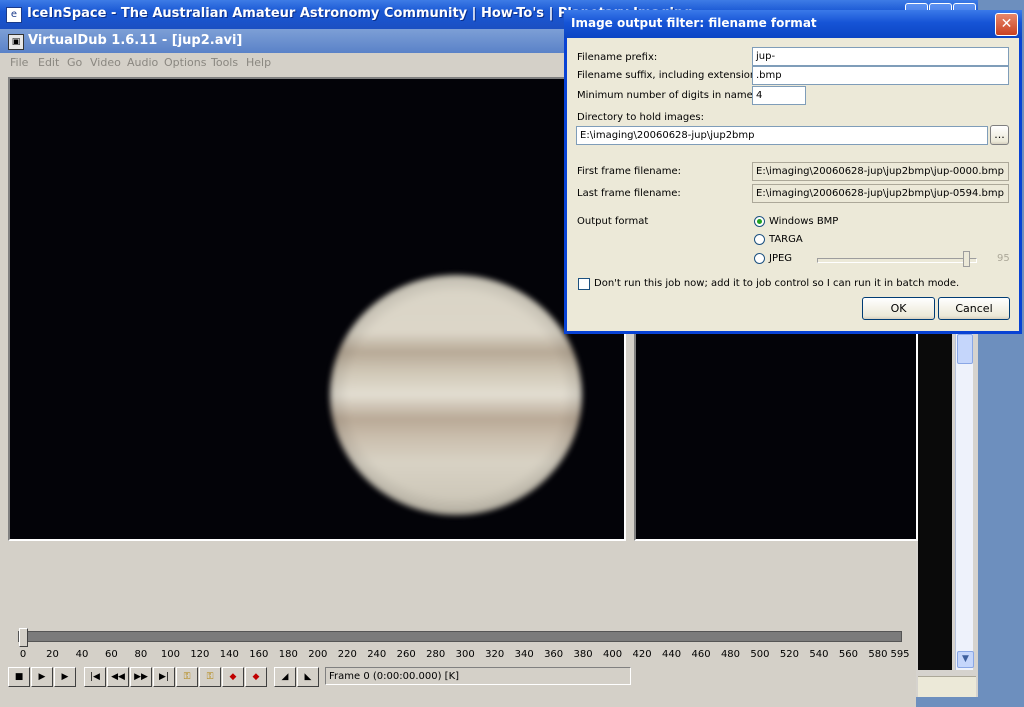  What do you see at coordinates (760, 654) in the screenshot?
I see `timeline-tick-label: 500` at bounding box center [760, 654].